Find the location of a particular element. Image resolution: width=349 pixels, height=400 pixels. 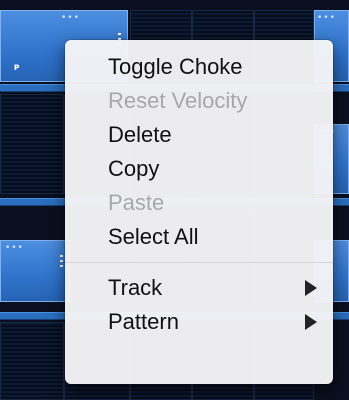

pad-resize-handle is located at coordinates (61, 262).